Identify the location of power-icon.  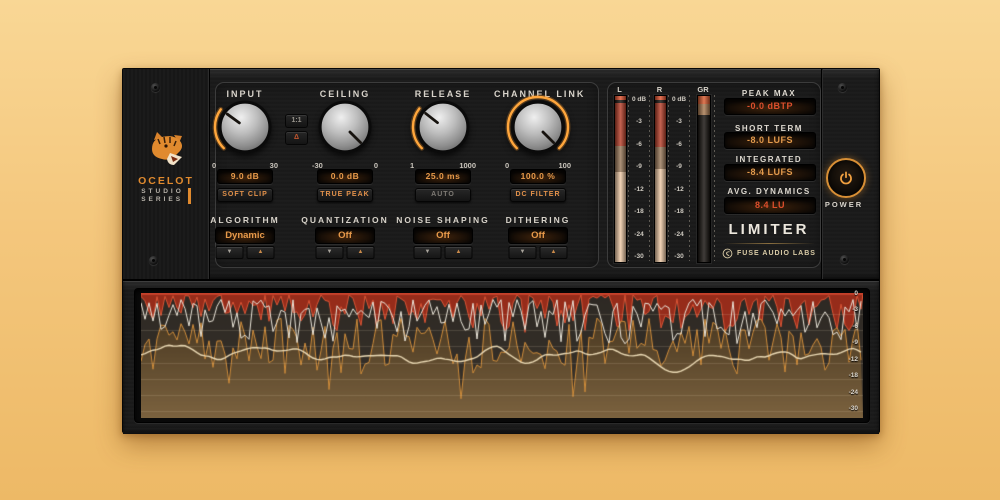
(846, 178).